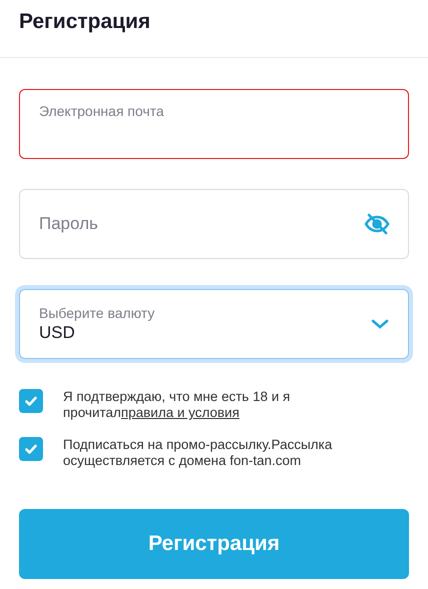  I want to click on terms-link: правила и условия, so click(180, 412).